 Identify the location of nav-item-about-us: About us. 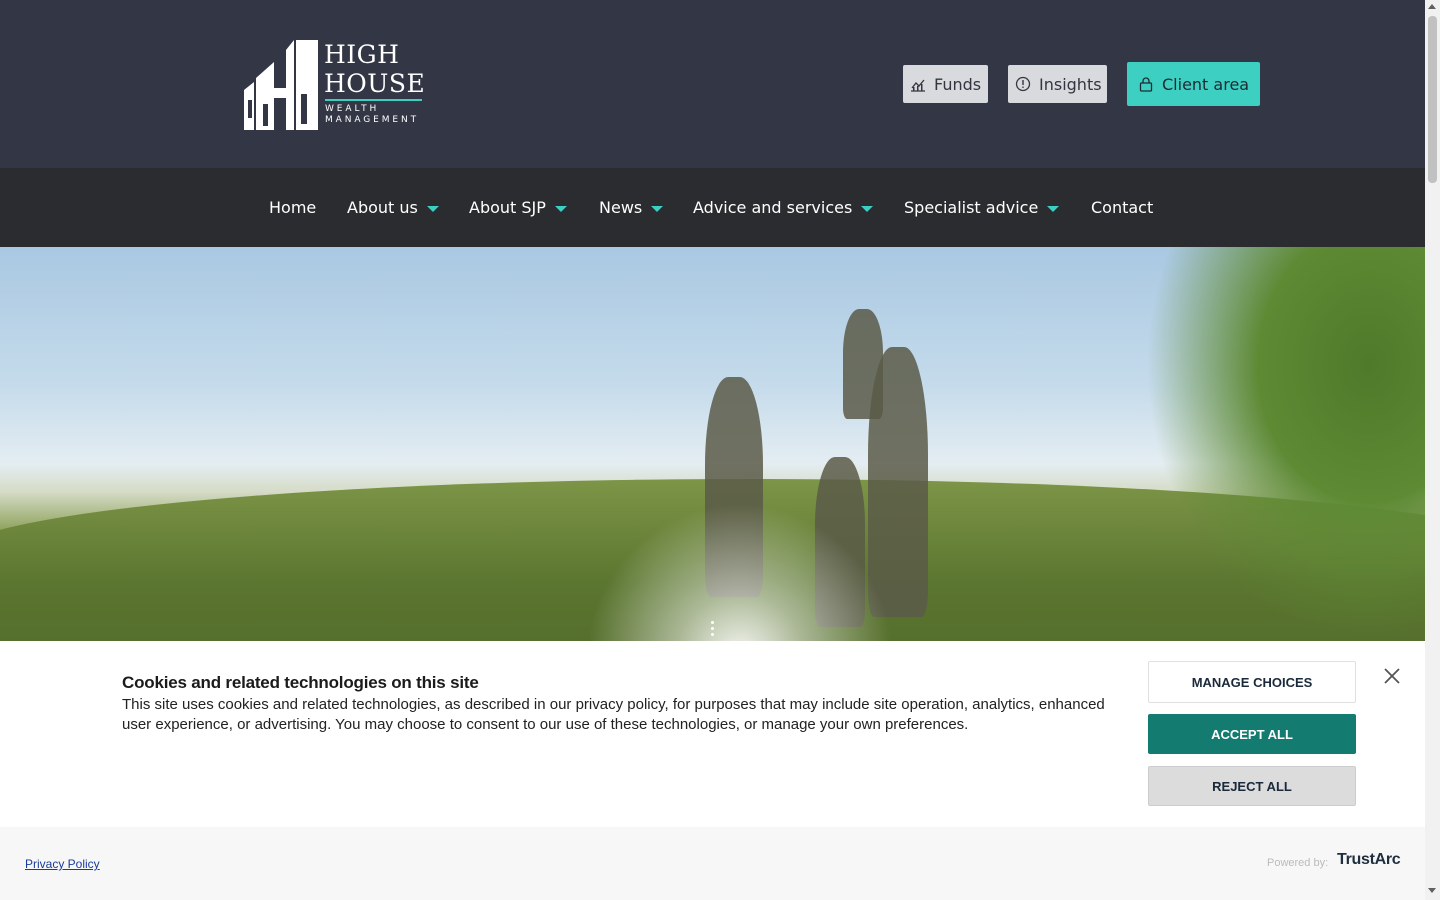
(393, 207).